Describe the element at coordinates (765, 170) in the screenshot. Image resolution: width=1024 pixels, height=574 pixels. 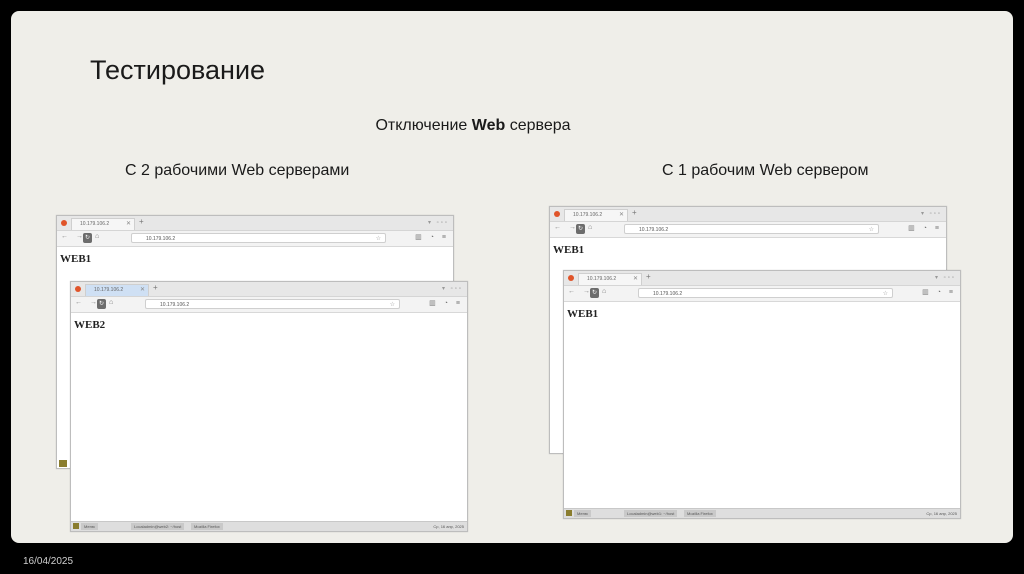
I see `caption-right: С 1 рабочим Web сервером` at that location.